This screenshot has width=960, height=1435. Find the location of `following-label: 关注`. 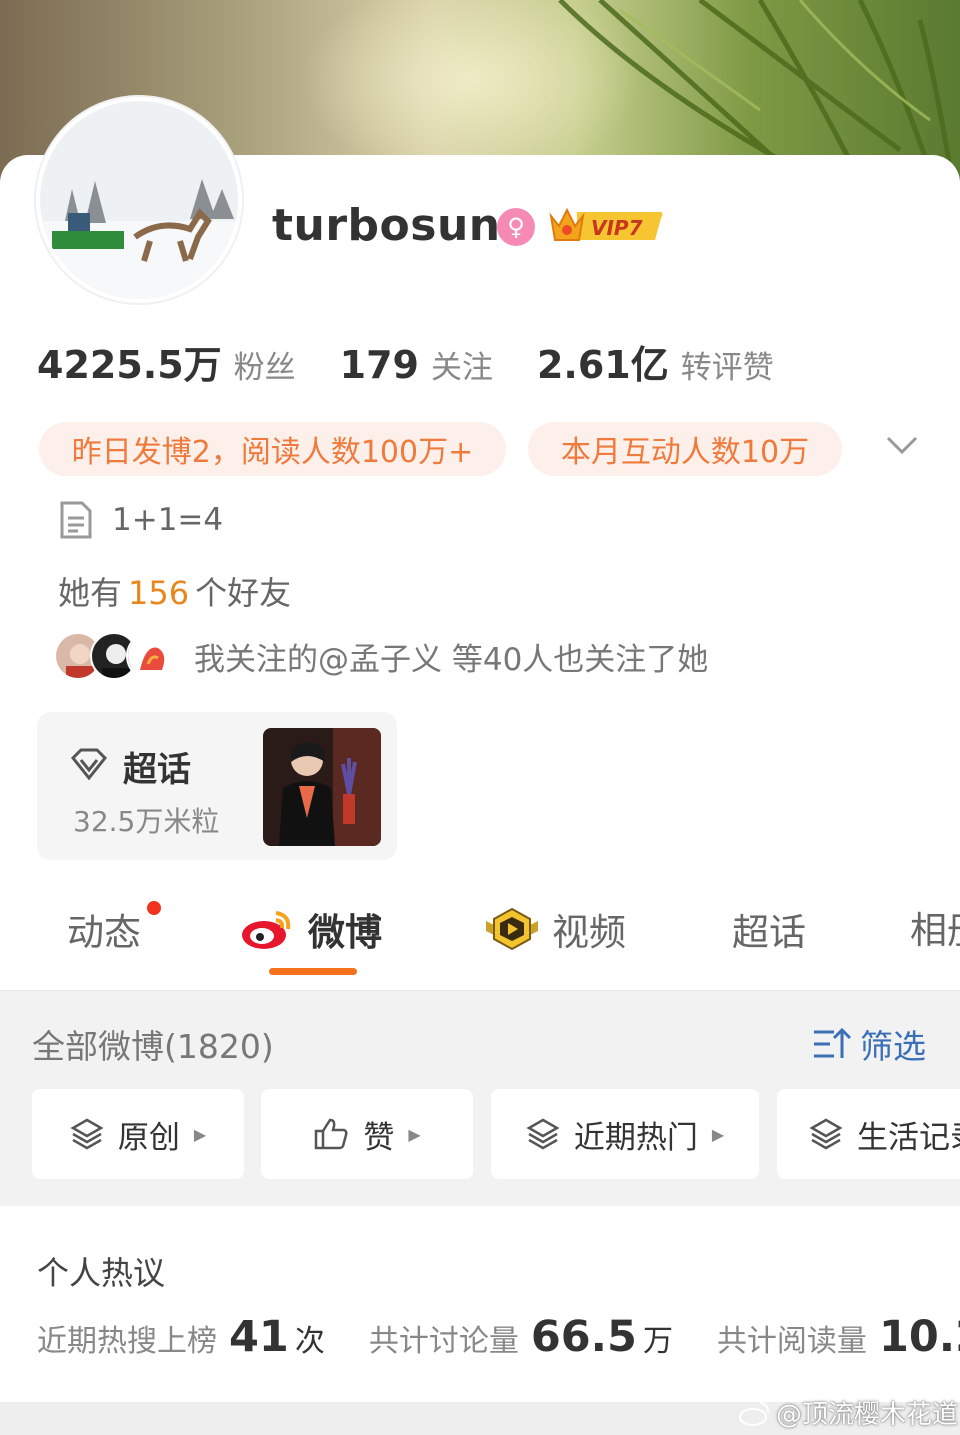

following-label: 关注 is located at coordinates (461, 368).